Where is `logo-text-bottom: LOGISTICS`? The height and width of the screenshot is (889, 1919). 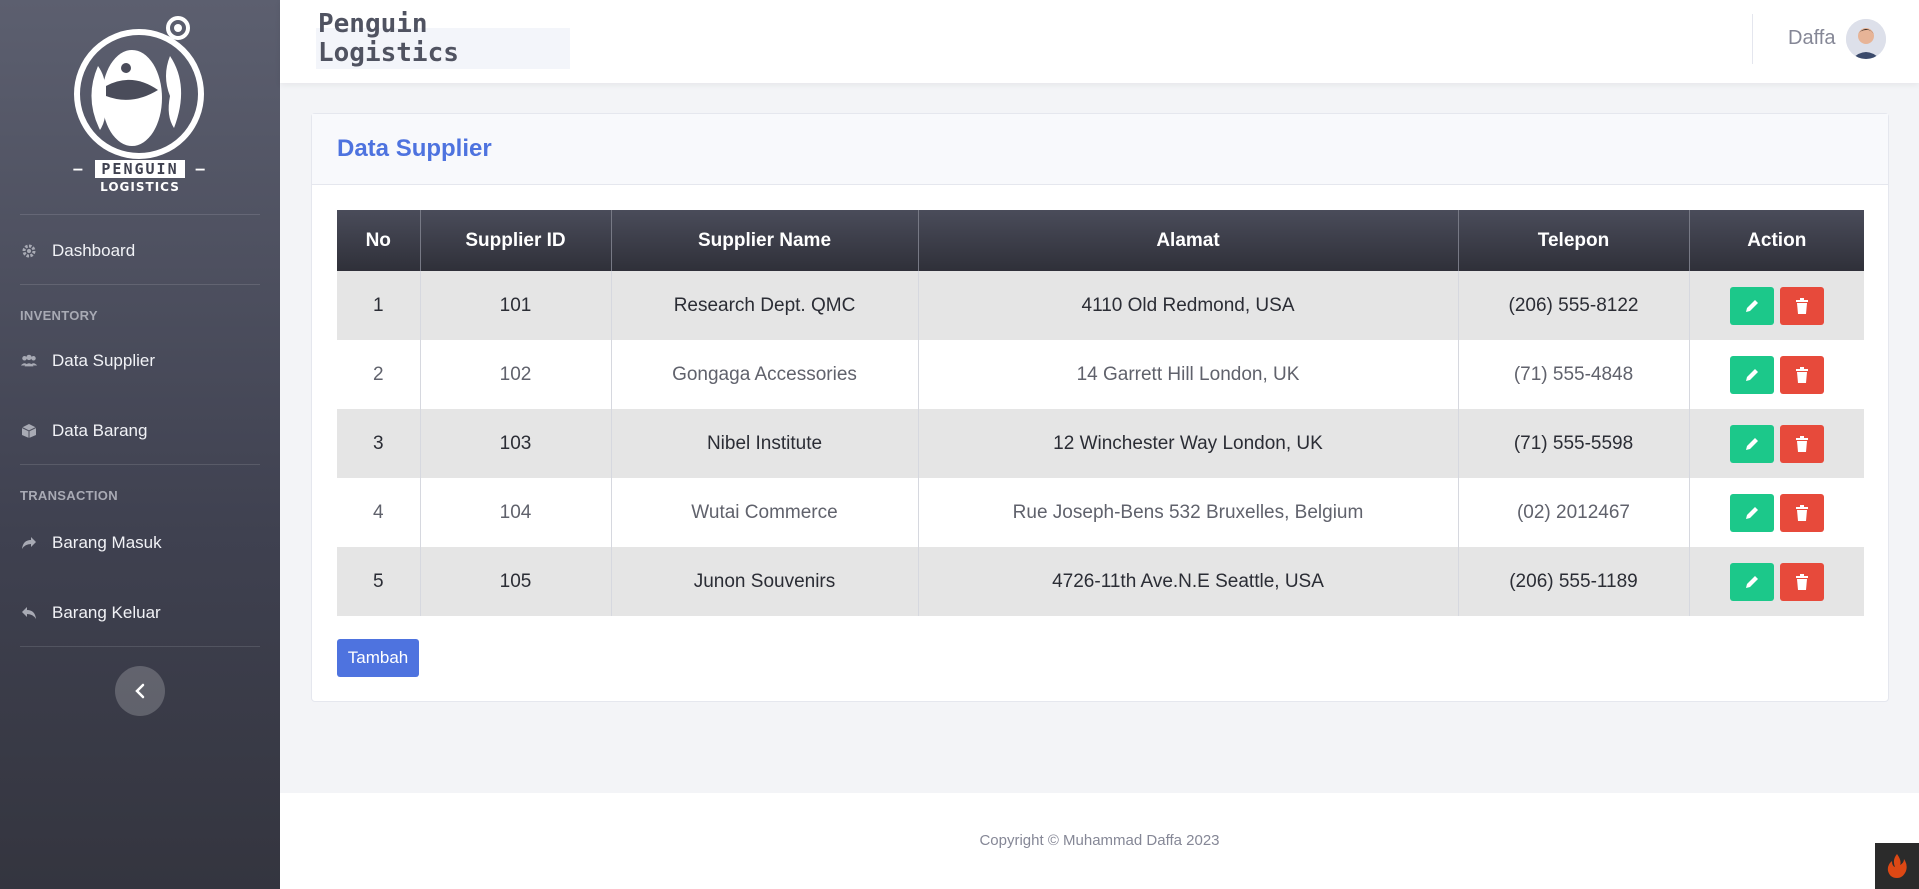
logo-text-bottom: LOGISTICS is located at coordinates (140, 187).